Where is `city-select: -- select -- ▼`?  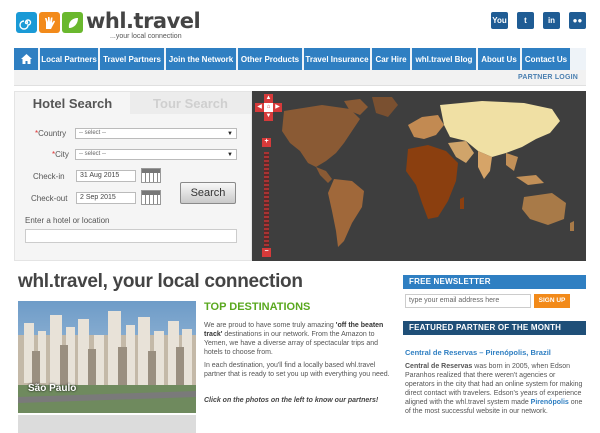 city-select: -- select -- ▼ is located at coordinates (156, 154).